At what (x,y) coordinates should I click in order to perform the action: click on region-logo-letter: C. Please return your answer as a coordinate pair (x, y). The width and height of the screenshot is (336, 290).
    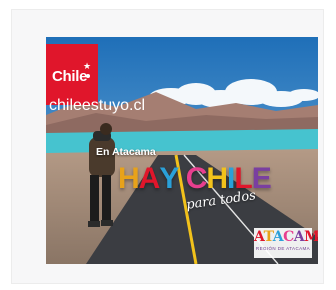
    Looking at the image, I should click on (288, 237).